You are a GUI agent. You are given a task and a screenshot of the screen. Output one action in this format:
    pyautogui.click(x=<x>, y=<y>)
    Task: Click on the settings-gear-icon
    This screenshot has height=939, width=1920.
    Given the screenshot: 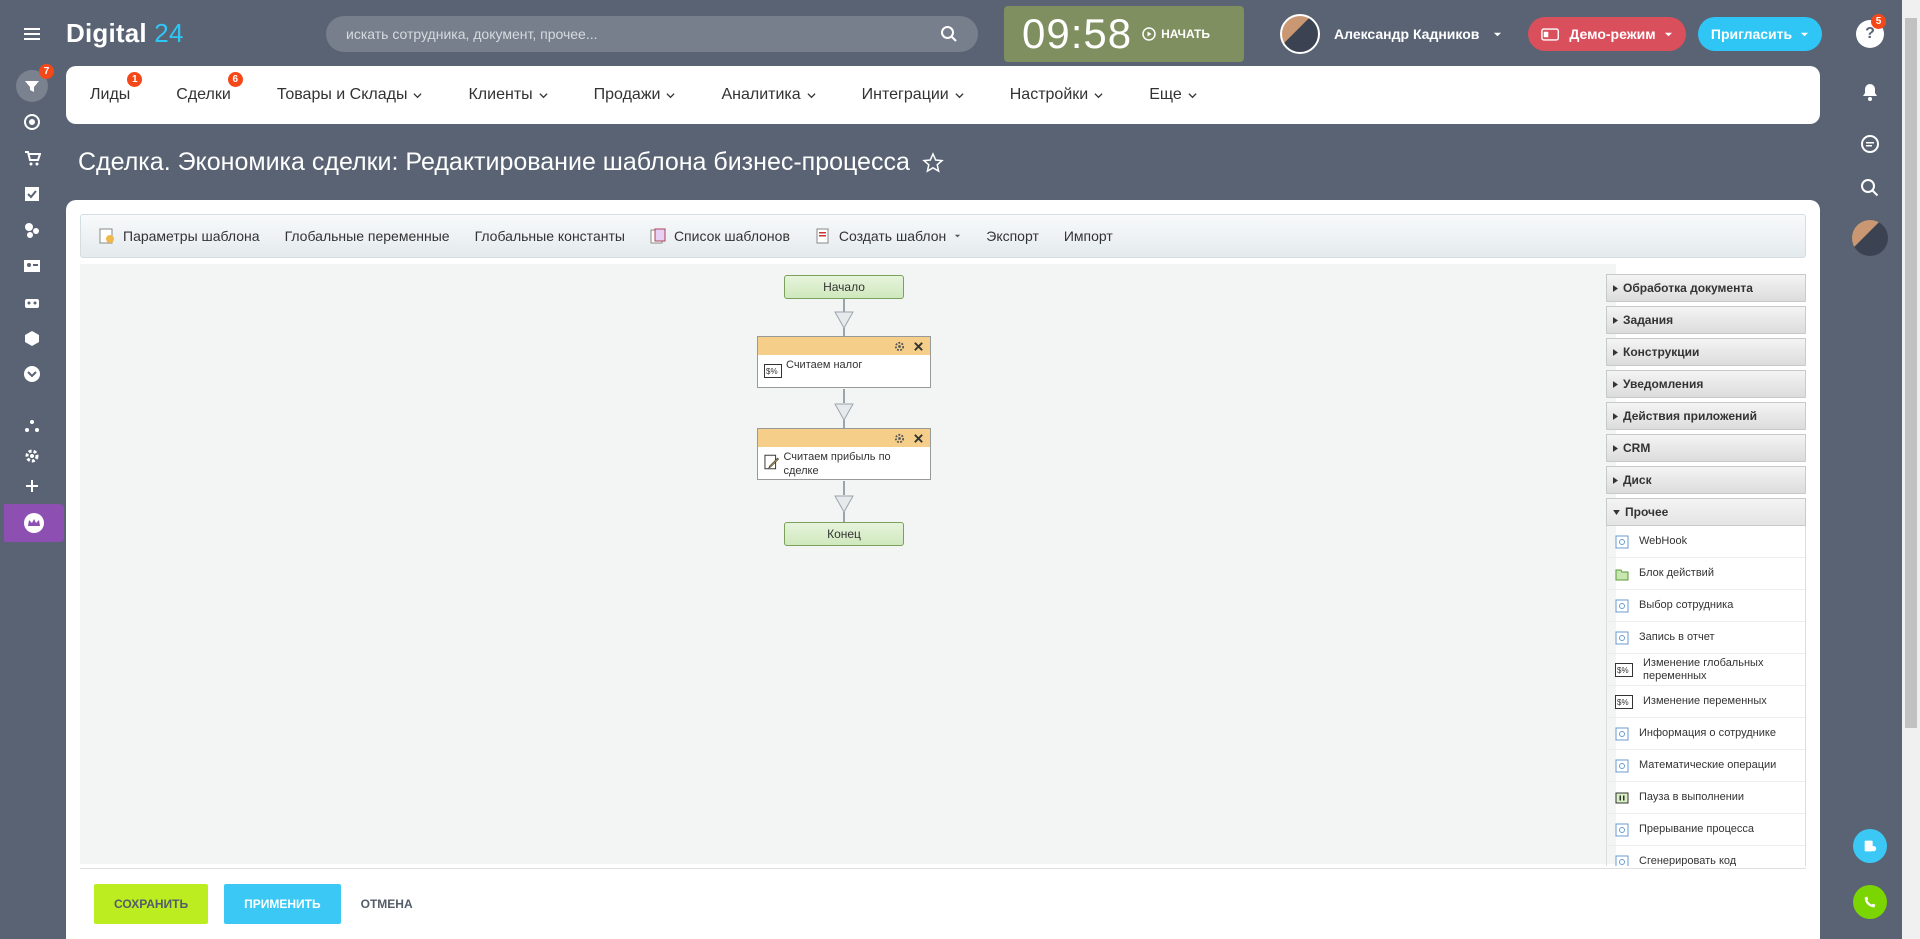 What is the action you would take?
    pyautogui.click(x=32, y=456)
    